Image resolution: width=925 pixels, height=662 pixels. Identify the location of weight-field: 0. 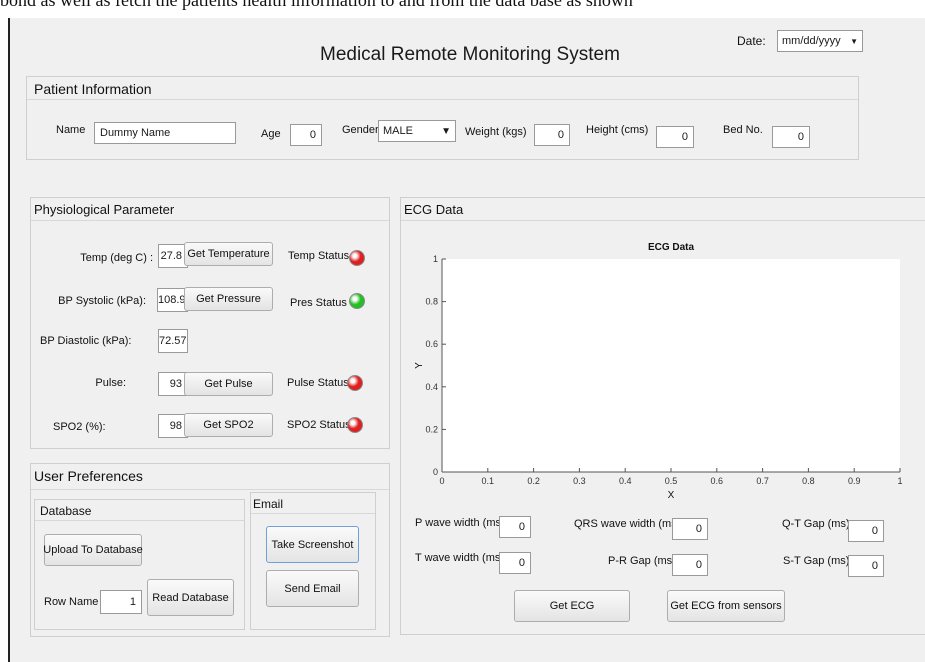
(552, 135).